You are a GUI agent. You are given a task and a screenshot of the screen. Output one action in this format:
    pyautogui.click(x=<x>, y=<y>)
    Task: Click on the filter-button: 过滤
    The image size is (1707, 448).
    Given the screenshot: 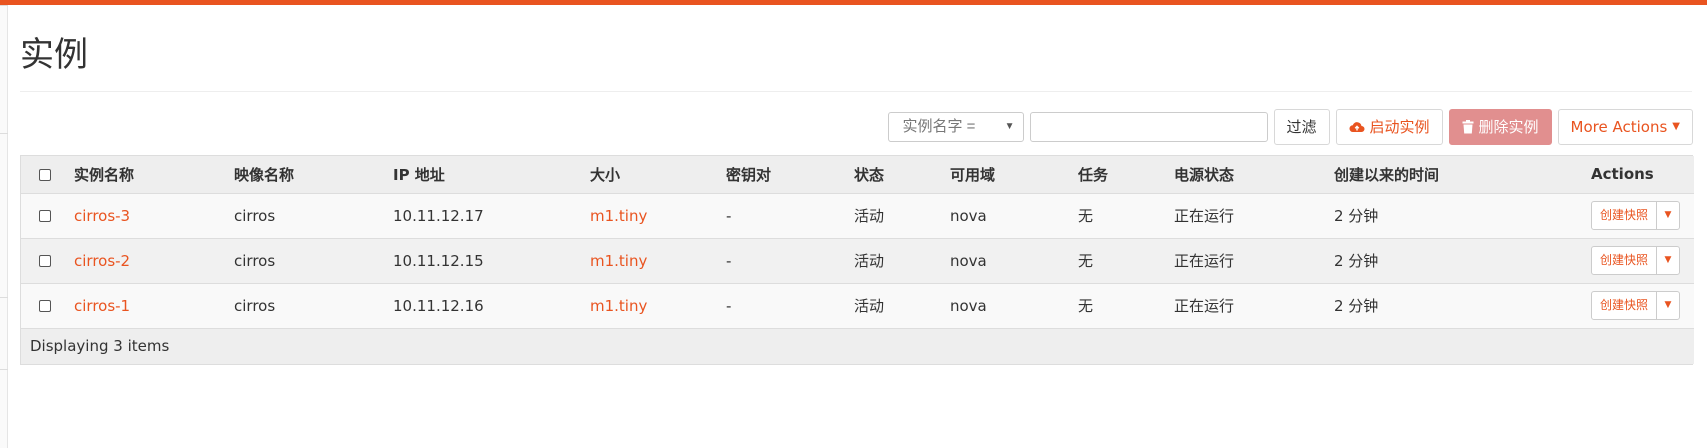 What is the action you would take?
    pyautogui.click(x=1301, y=127)
    